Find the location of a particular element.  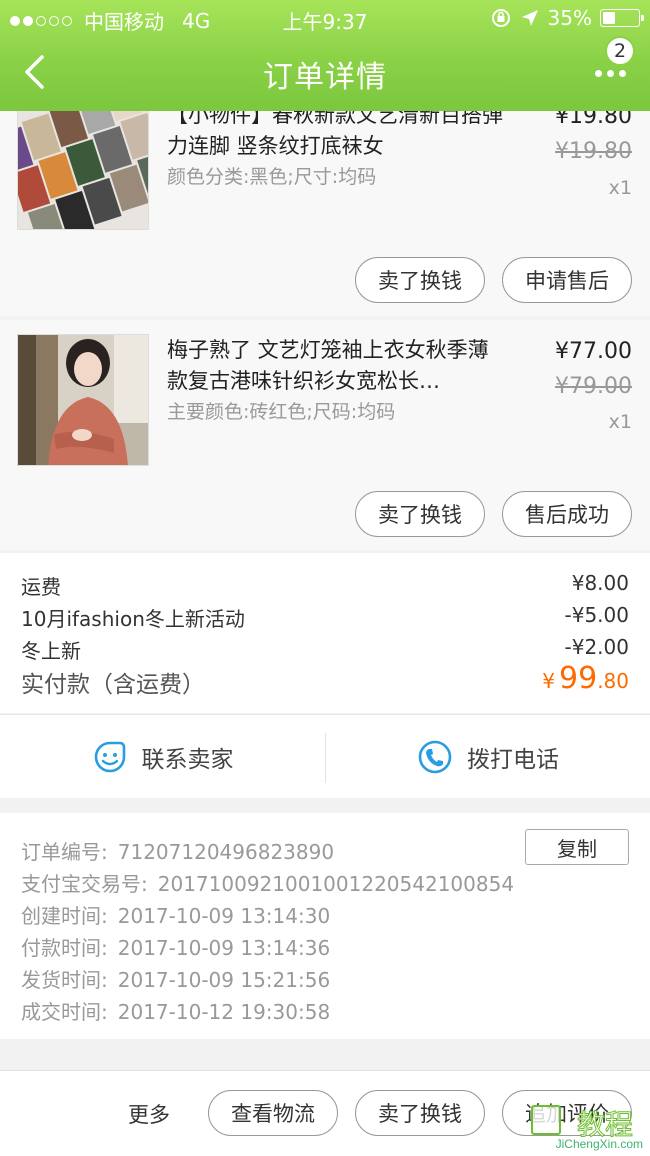

watermark-logo-icon is located at coordinates (546, 1120).